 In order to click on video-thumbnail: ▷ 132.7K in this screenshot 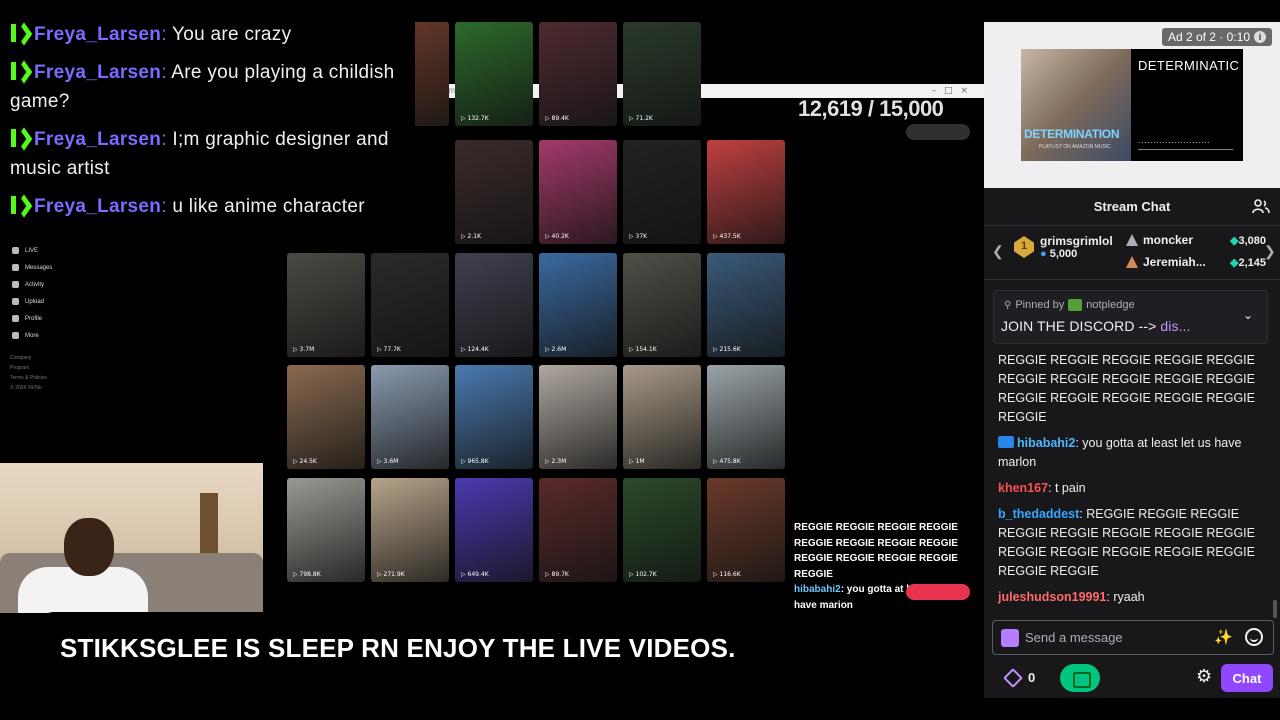, I will do `click(494, 74)`.